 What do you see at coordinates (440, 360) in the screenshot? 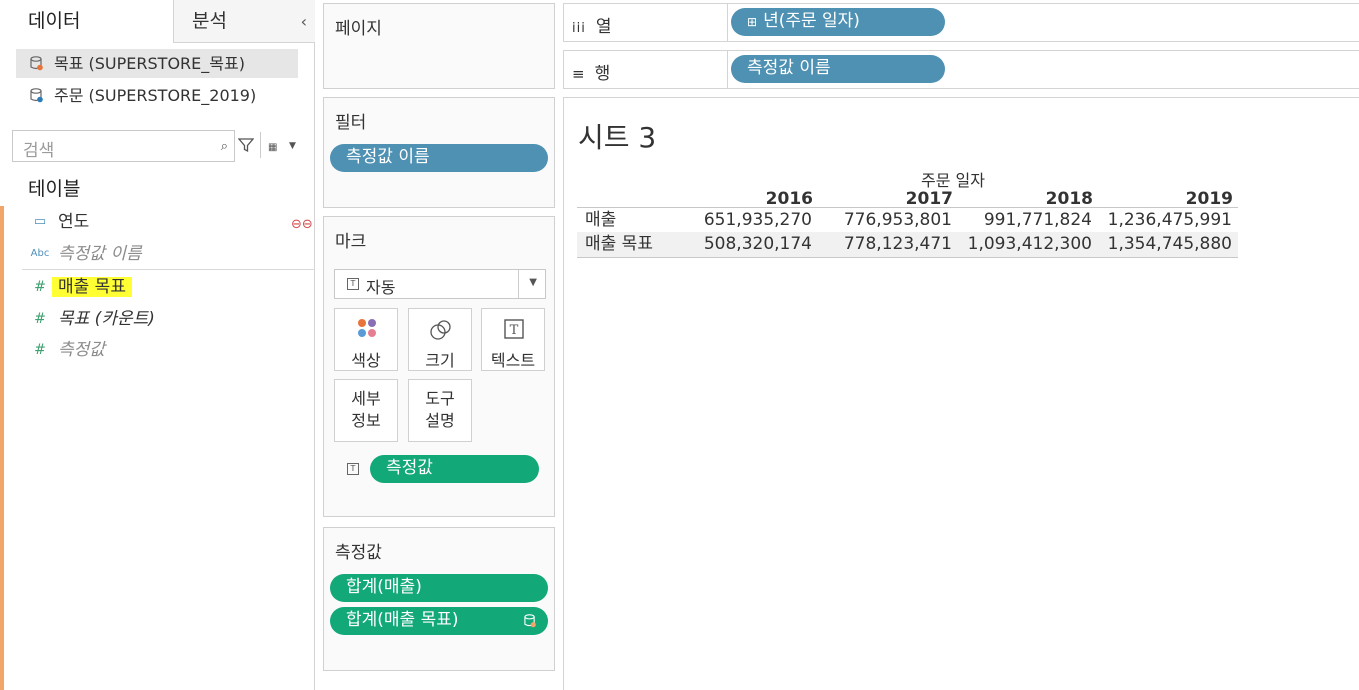
I see `size-label: 크기` at bounding box center [440, 360].